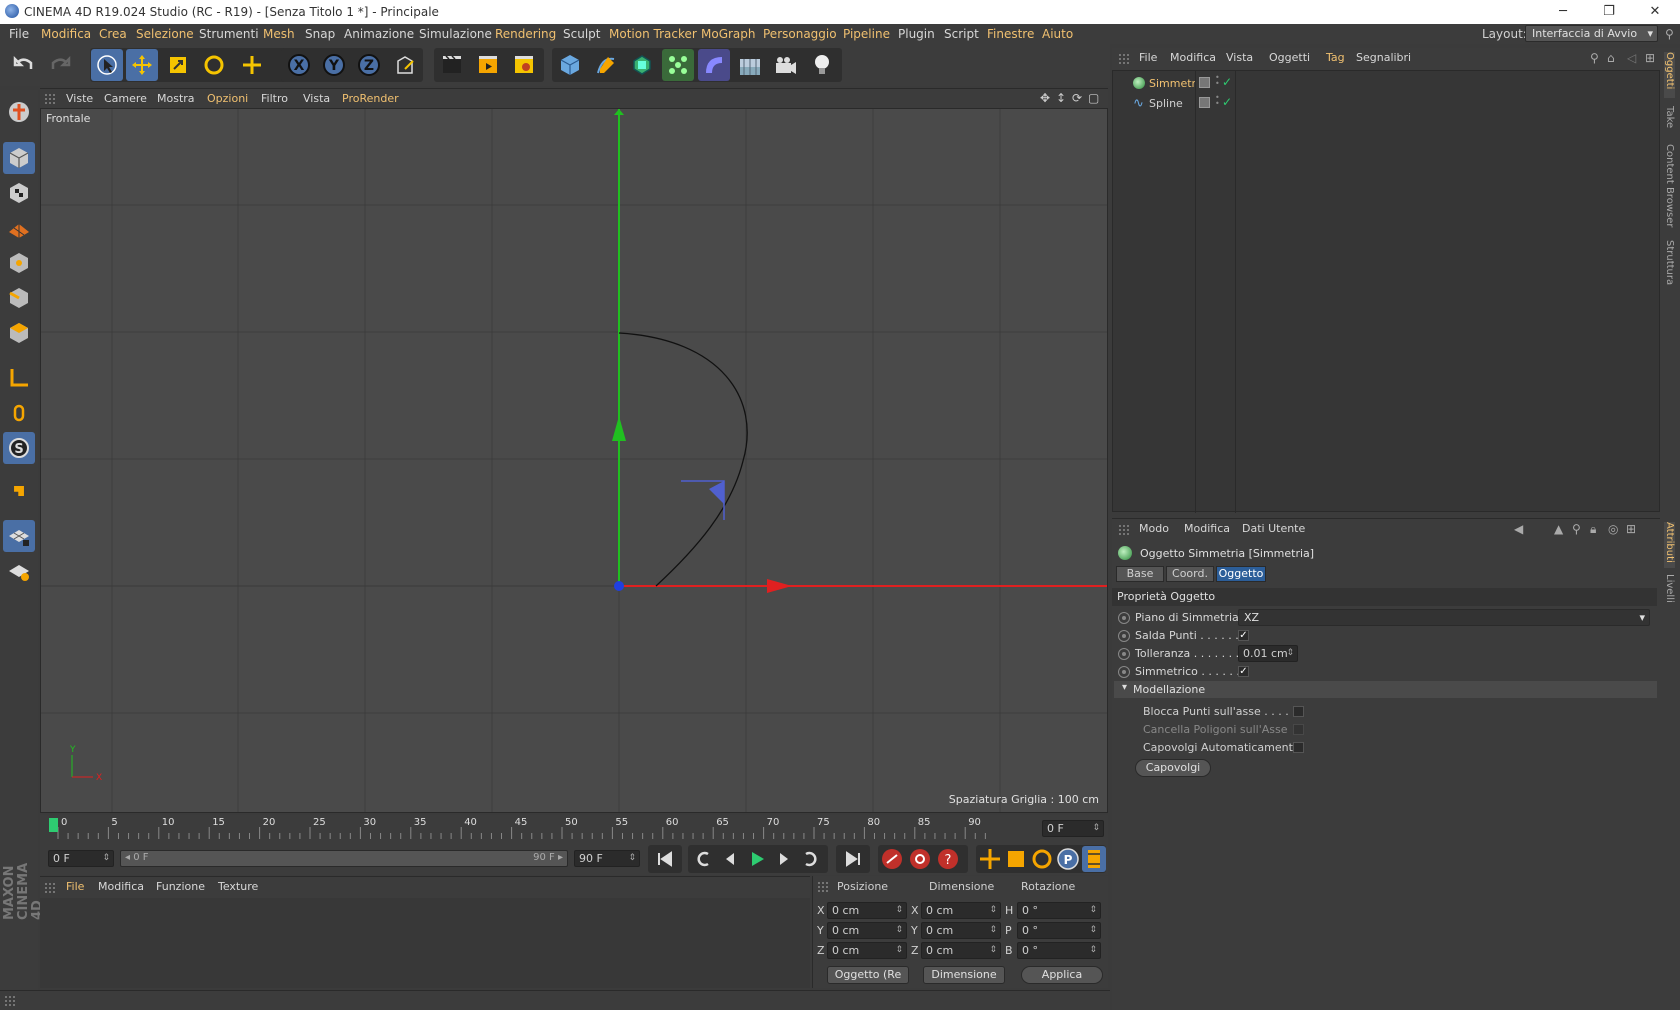 The image size is (1680, 1010). Describe the element at coordinates (1077, 98) in the screenshot. I see `orbit-view-icon: ⟳` at that location.